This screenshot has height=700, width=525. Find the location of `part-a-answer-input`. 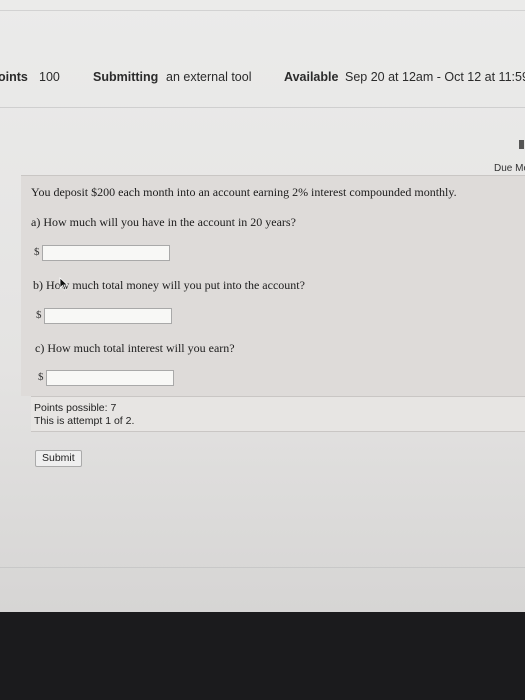

part-a-answer-input is located at coordinates (106, 253).